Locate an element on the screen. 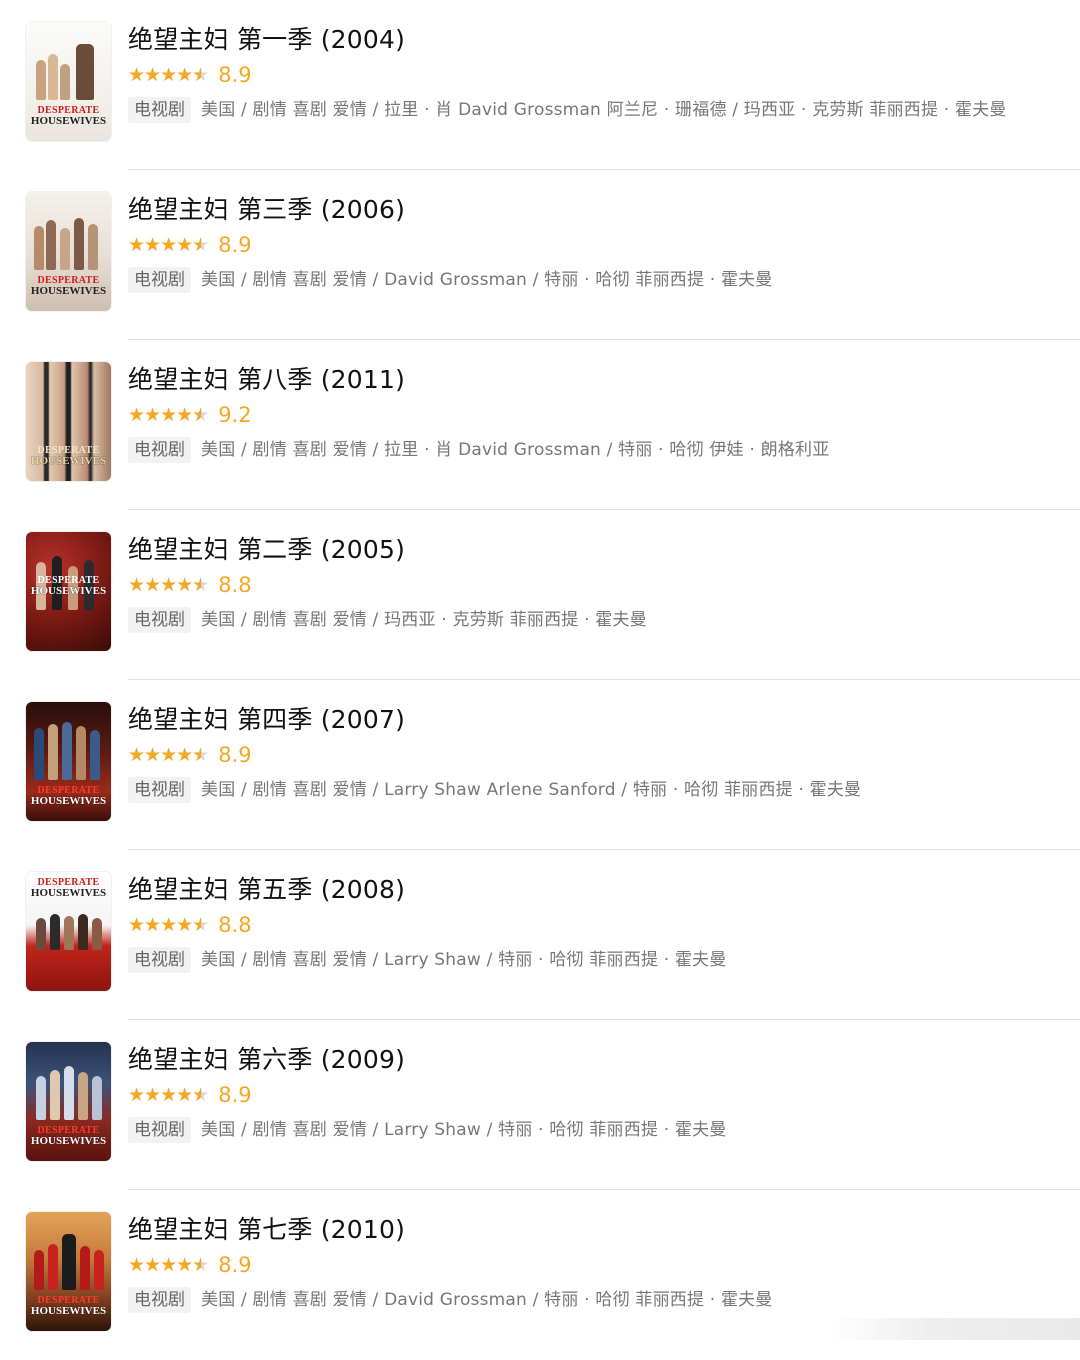 The width and height of the screenshot is (1080, 1360). item-title: 绝望主妇 第四季 (2007) is located at coordinates (266, 720).